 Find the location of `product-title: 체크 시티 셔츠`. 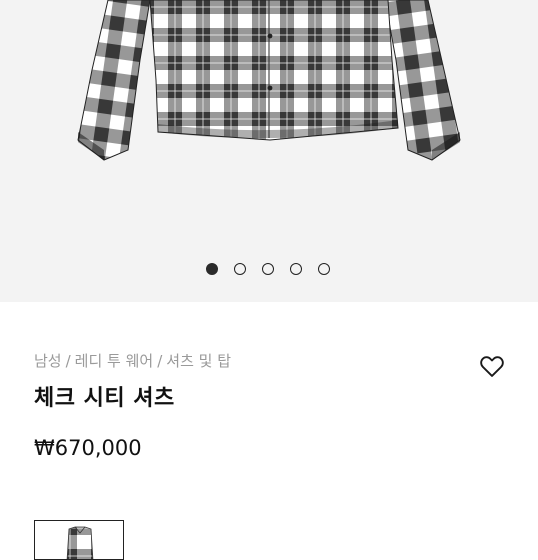

product-title: 체크 시티 셔츠 is located at coordinates (104, 398).